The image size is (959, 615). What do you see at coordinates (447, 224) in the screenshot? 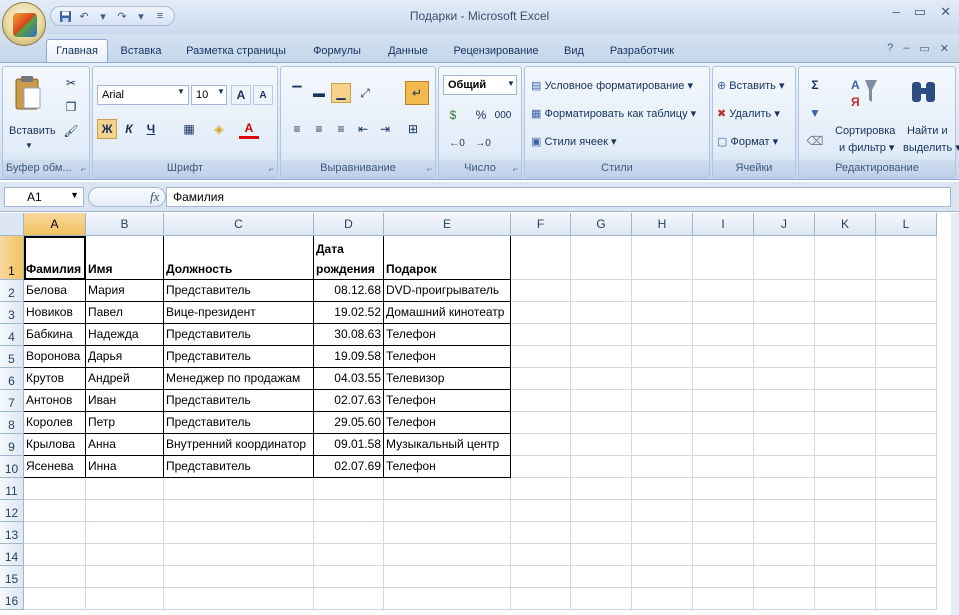
I see `column-header-E: E` at bounding box center [447, 224].